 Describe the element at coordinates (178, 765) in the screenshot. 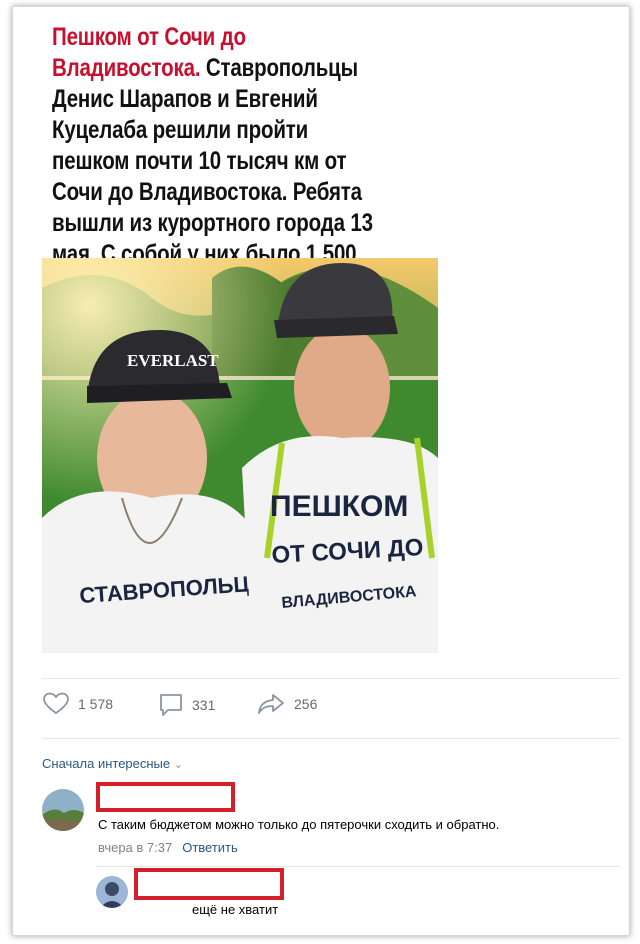

I see `chevron-down-icon: ⌄` at that location.